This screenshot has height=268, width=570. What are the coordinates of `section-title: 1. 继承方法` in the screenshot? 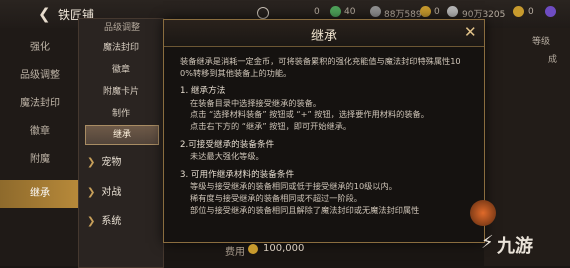 It's located at (203, 91).